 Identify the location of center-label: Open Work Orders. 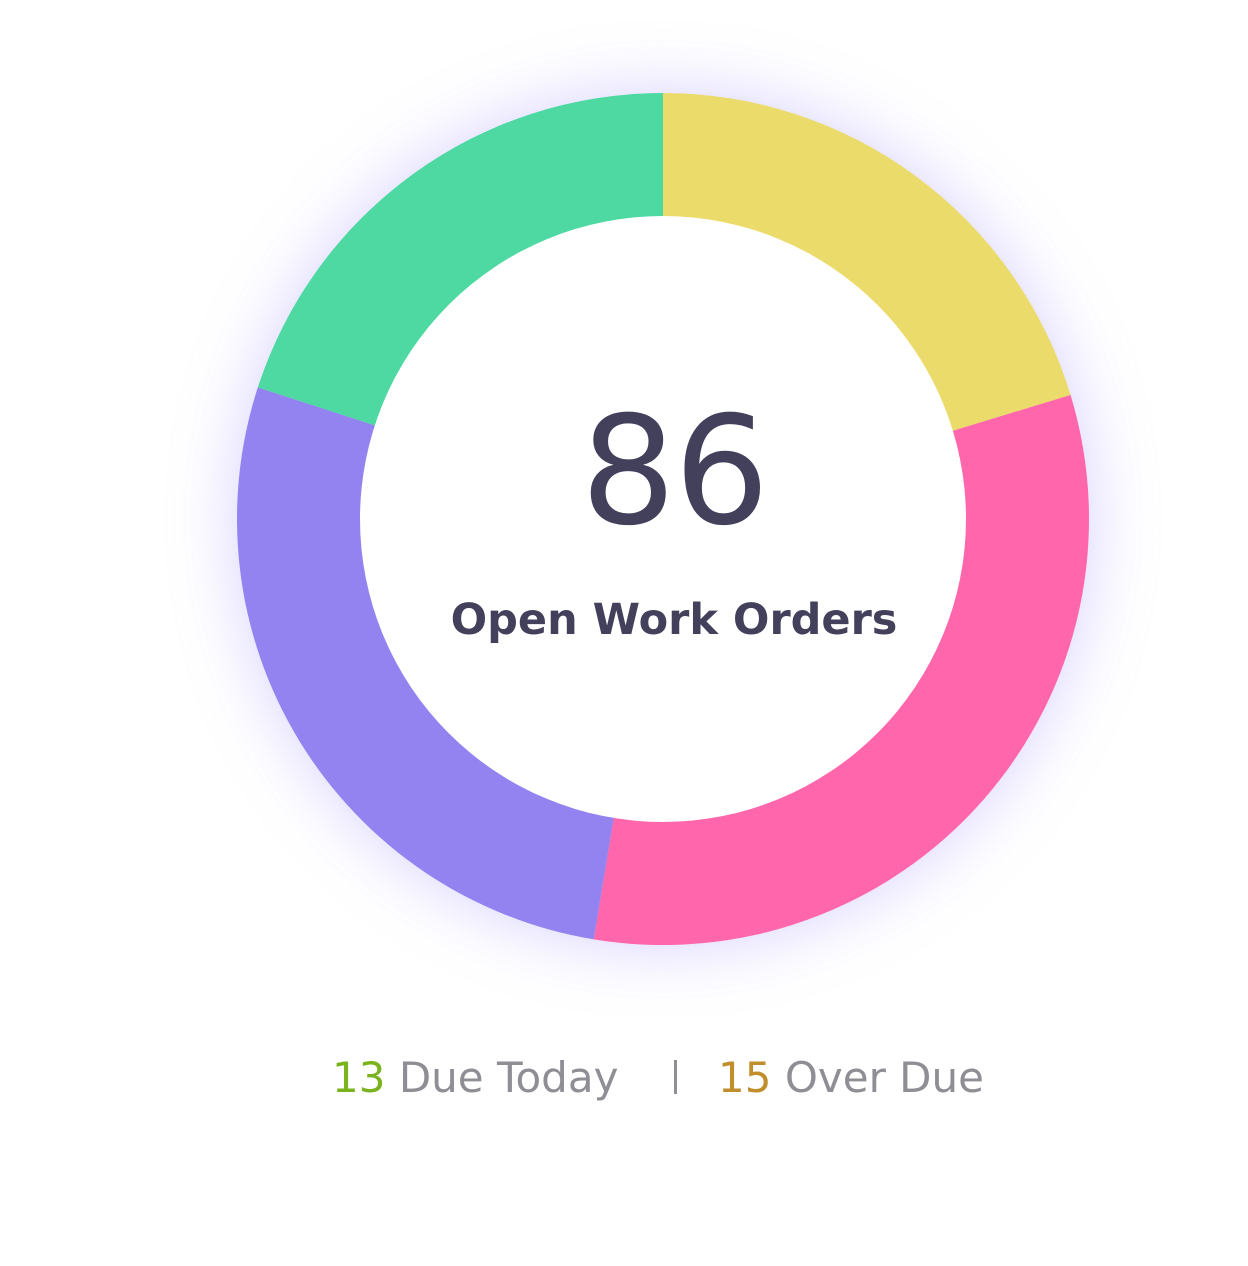
(674, 620).